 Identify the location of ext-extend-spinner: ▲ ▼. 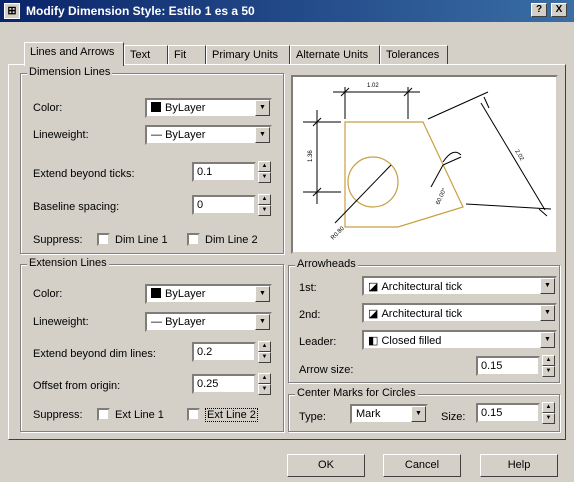
(264, 352).